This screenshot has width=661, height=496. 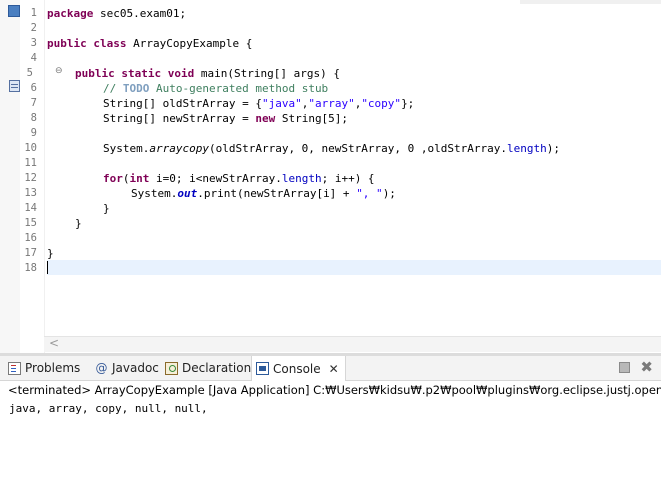 I want to click on horizontal-scrollbar: <, so click(x=352, y=344).